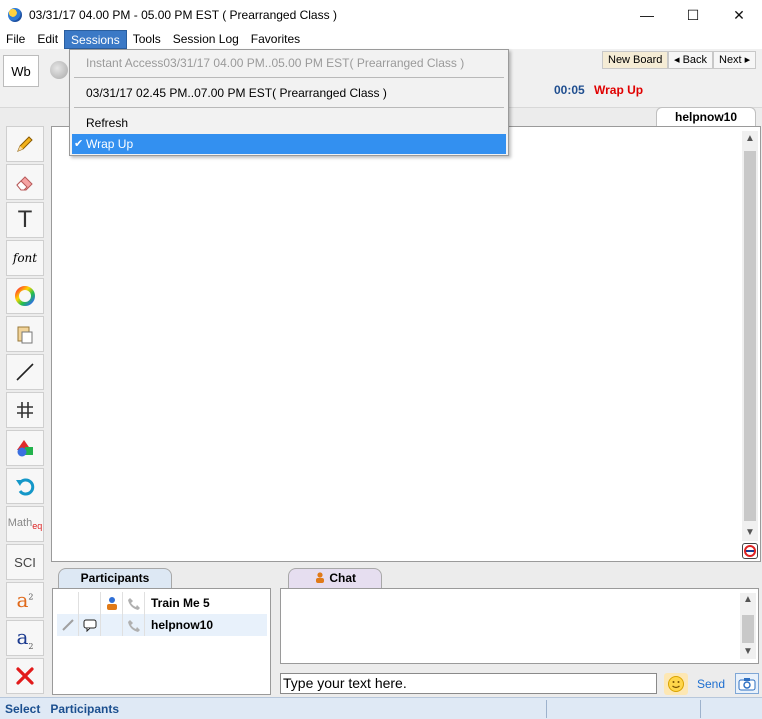  I want to click on participant-row: Train Me 5, so click(162, 603).